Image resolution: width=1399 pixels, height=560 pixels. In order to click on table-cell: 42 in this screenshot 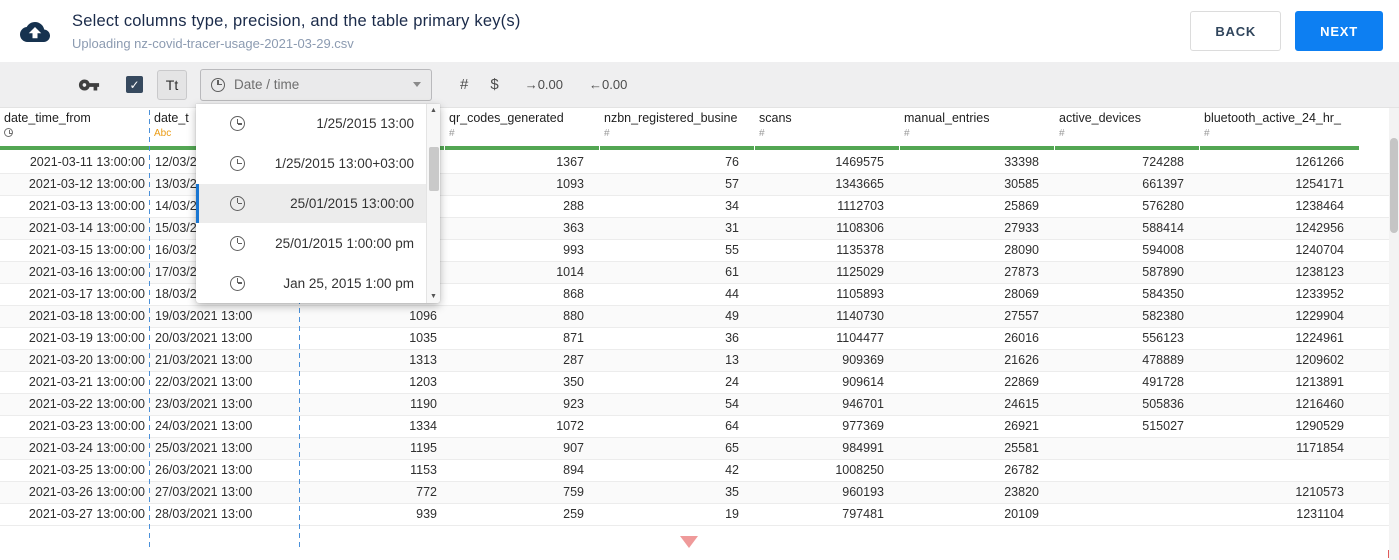, I will do `click(732, 470)`.